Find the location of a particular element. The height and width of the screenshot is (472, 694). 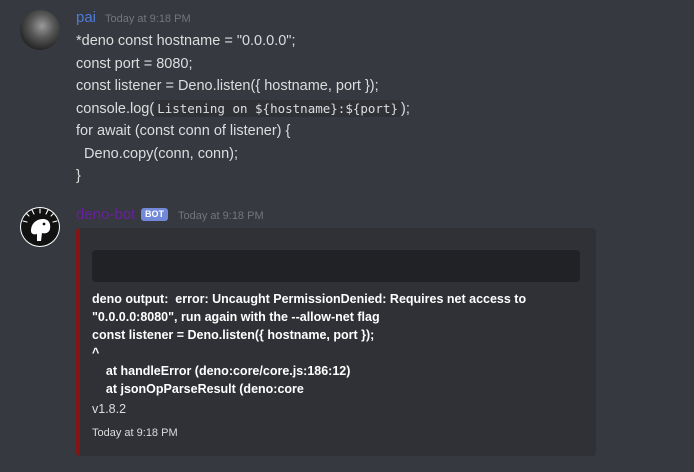

message-line: *deno const hostname = "0.0.0.0"; is located at coordinates (186, 41).